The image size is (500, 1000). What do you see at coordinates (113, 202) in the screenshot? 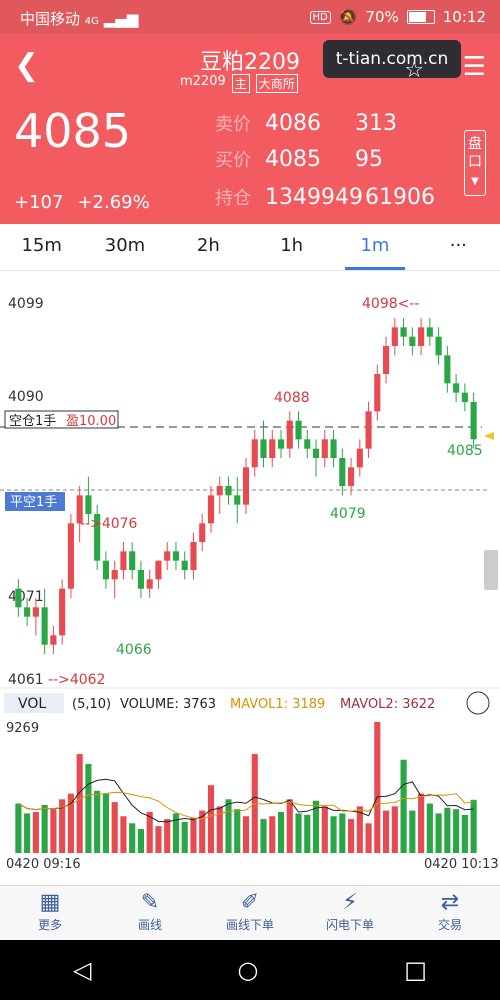
I see `change-percent: +2.69%` at bounding box center [113, 202].